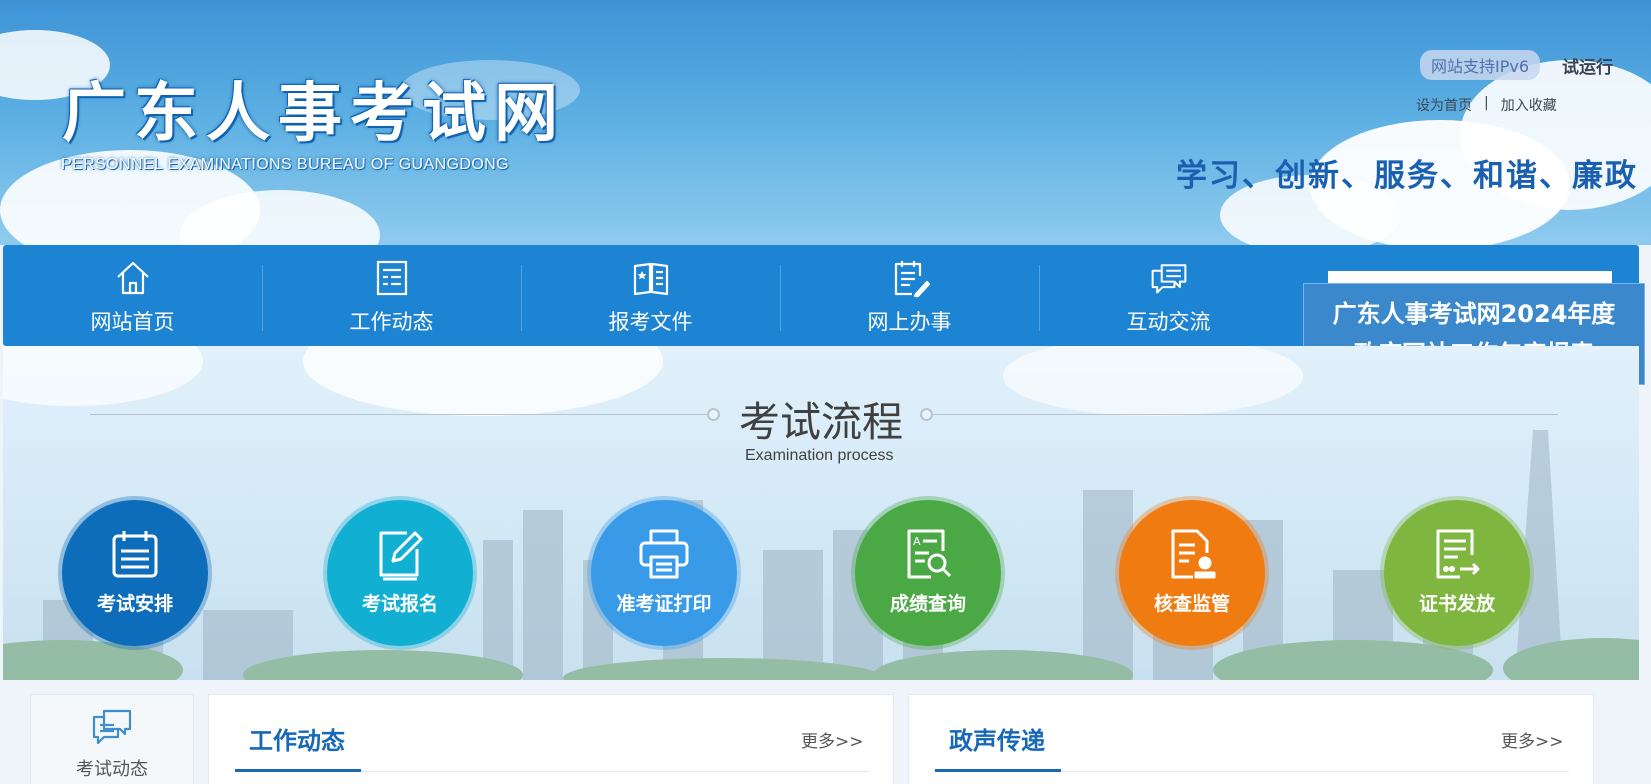 The width and height of the screenshot is (1651, 784). What do you see at coordinates (1474, 314) in the screenshot?
I see `annual-report-line1: 广东人事考试网2024年度` at bounding box center [1474, 314].